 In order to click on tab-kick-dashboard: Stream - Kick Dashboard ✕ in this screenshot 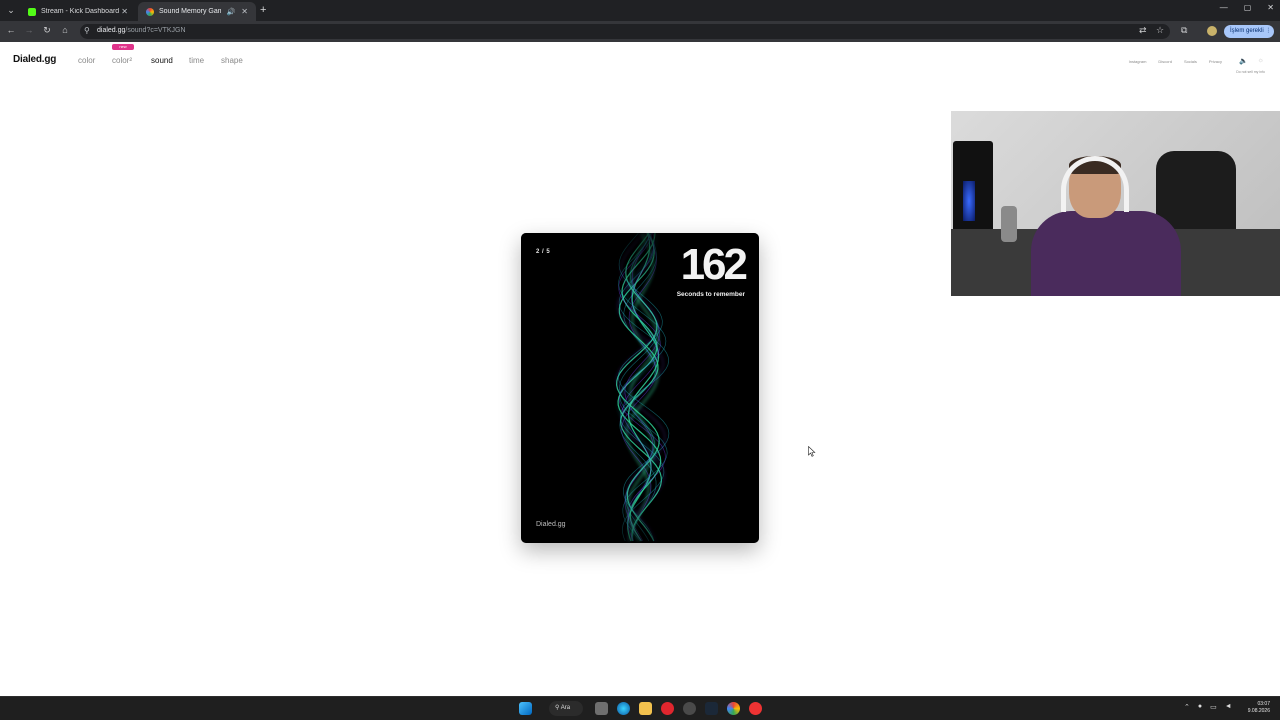, I will do `click(78, 11)`.